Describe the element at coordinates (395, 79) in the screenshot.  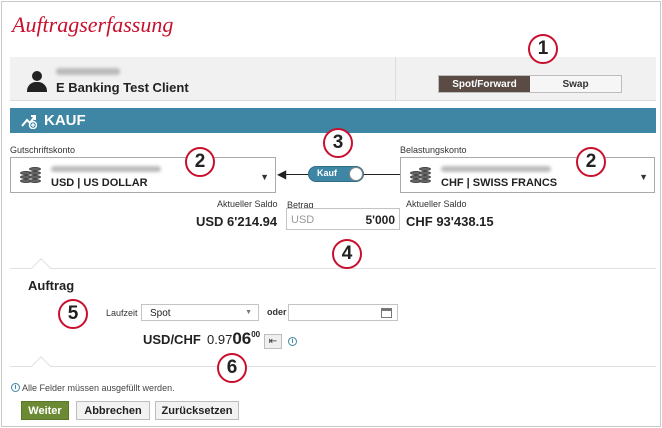
I see `divider` at that location.